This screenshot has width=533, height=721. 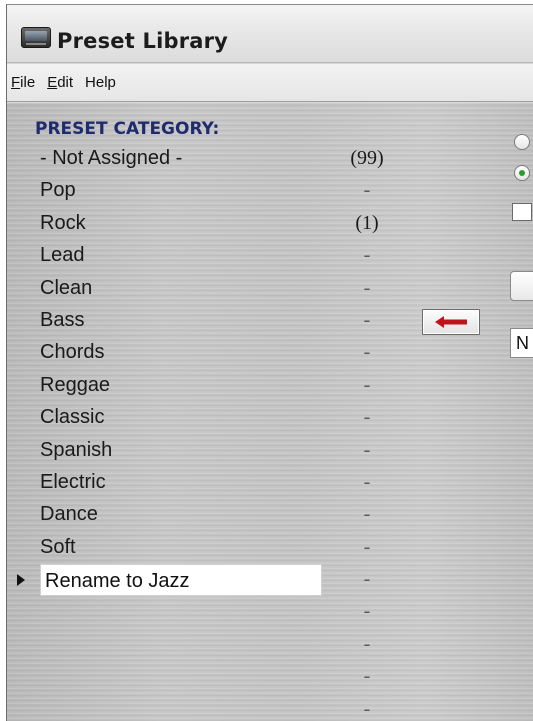 What do you see at coordinates (217, 321) in the screenshot?
I see `category-row-bass: Bass -` at bounding box center [217, 321].